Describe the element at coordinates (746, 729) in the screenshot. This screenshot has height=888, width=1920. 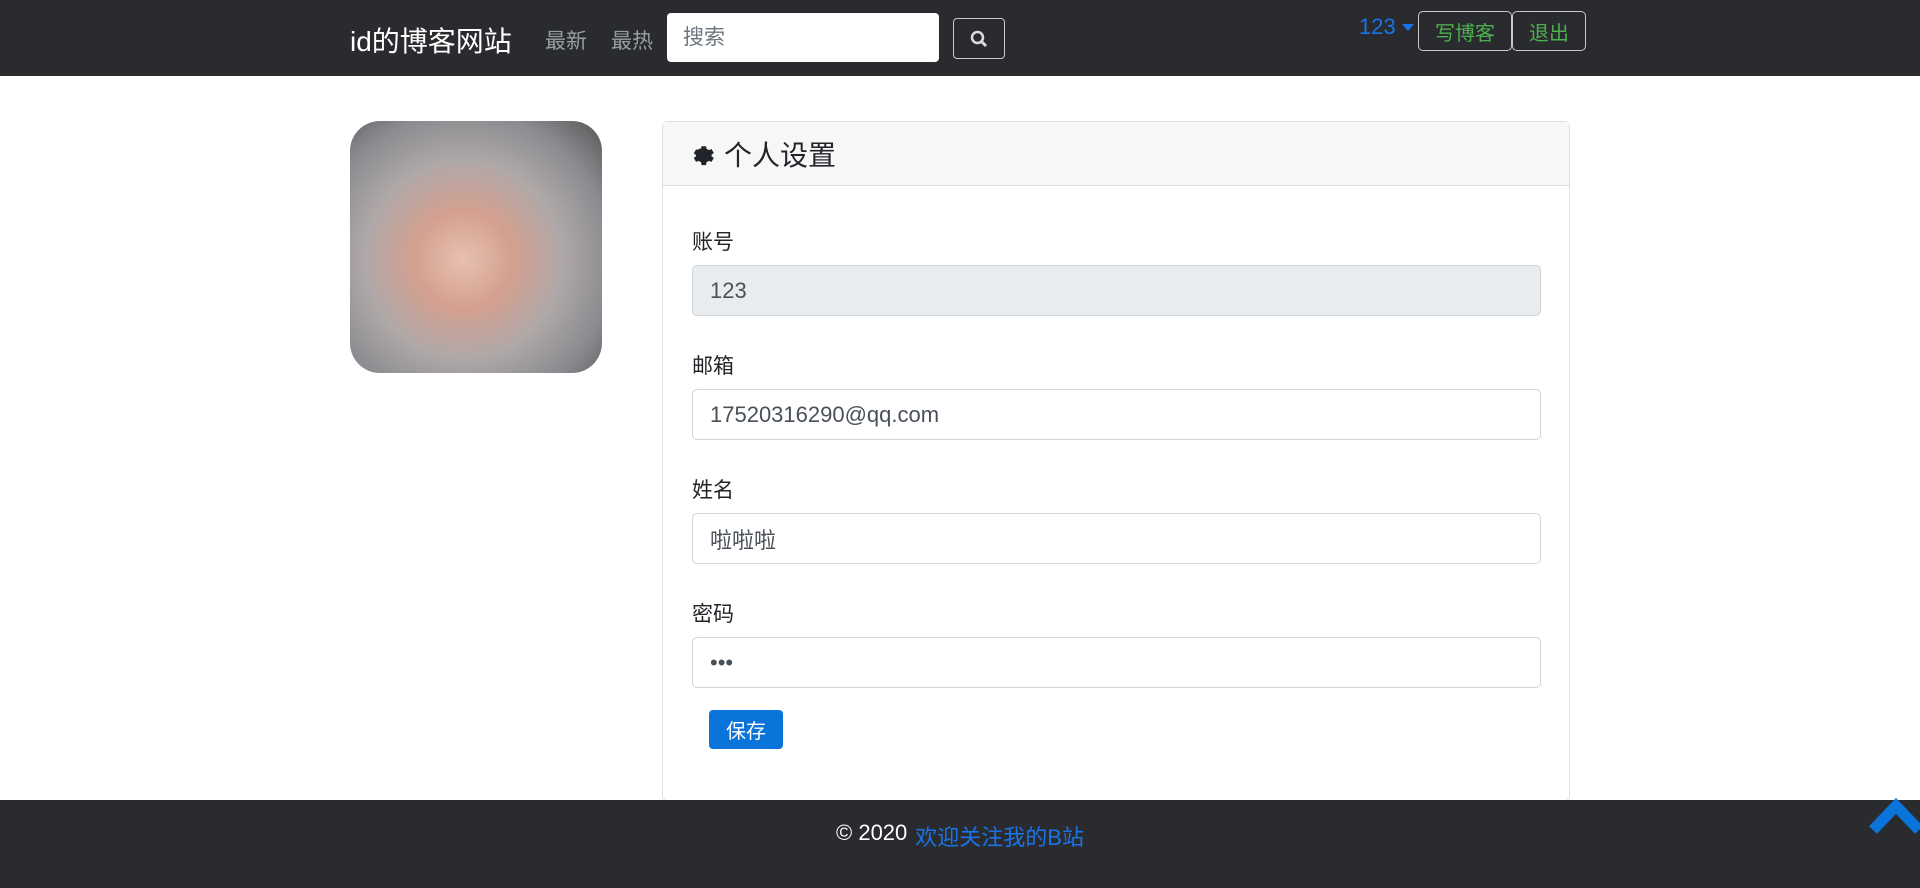
I see `save-button: 保存` at that location.